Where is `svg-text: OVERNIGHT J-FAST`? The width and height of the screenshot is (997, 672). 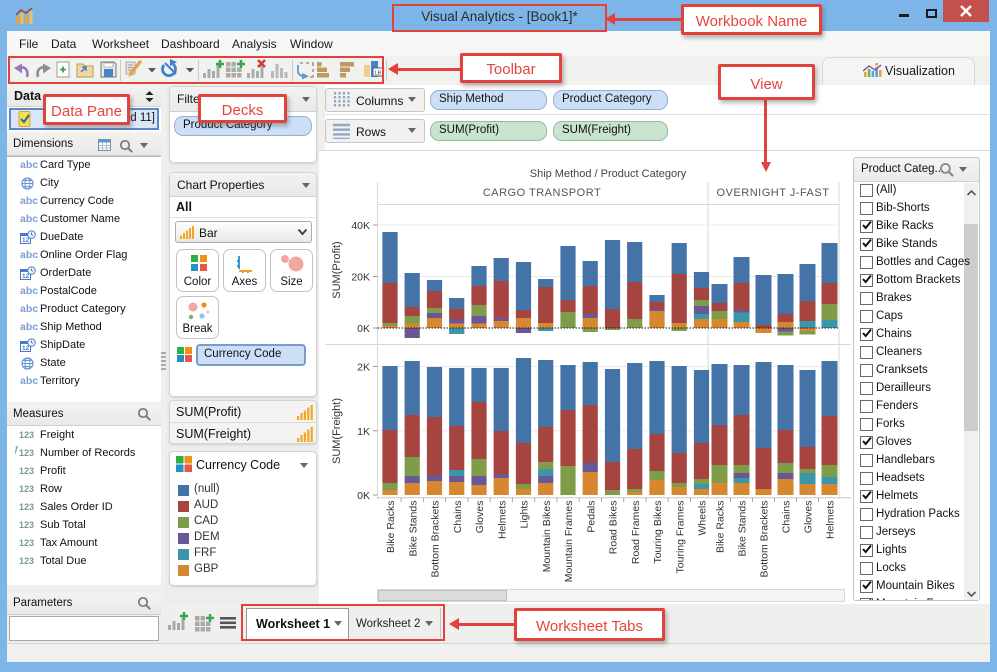 svg-text: OVERNIGHT J-FAST is located at coordinates (773, 193).